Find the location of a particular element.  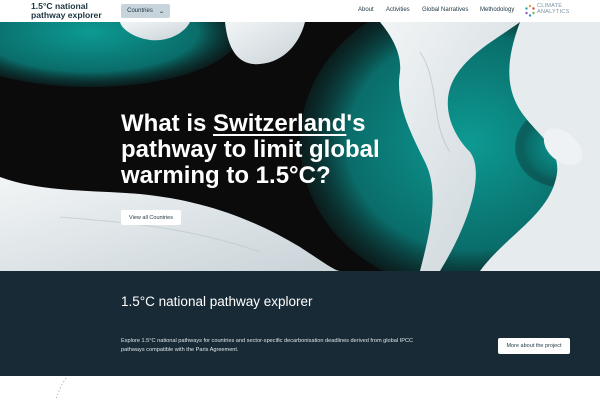

nav-activities: Activities is located at coordinates (398, 10).